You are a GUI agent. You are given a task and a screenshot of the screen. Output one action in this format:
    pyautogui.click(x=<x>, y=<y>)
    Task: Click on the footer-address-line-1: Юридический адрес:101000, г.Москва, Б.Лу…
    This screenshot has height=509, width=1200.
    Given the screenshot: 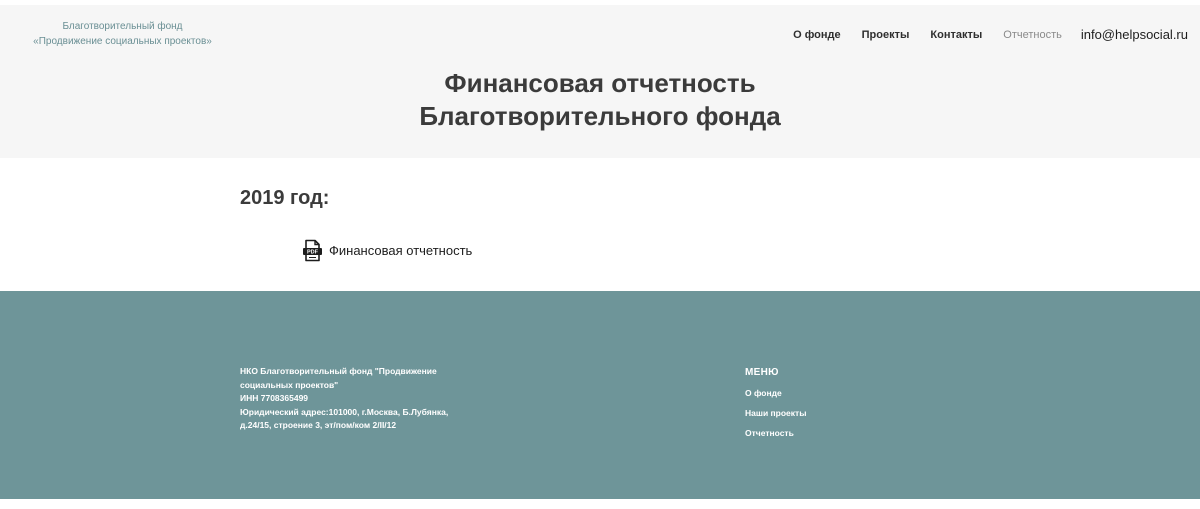 What is the action you would take?
    pyautogui.click(x=344, y=411)
    